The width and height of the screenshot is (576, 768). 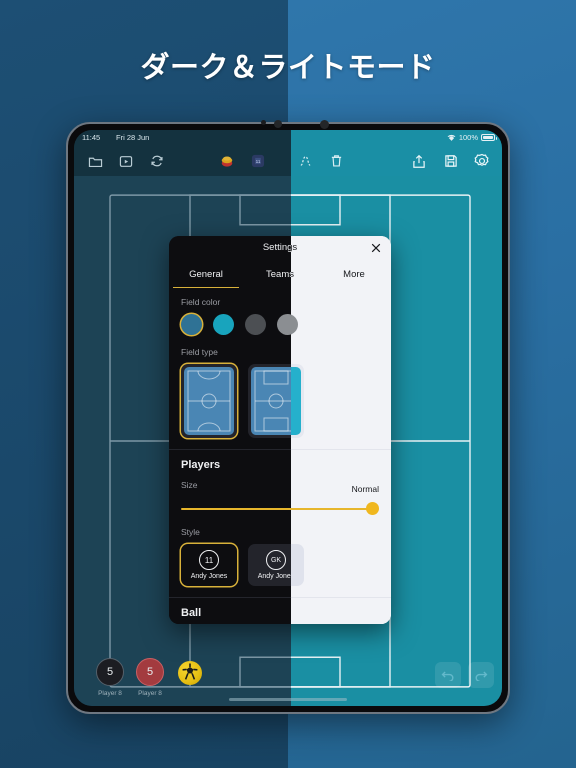 I want to click on share-icon, so click(x=419, y=161).